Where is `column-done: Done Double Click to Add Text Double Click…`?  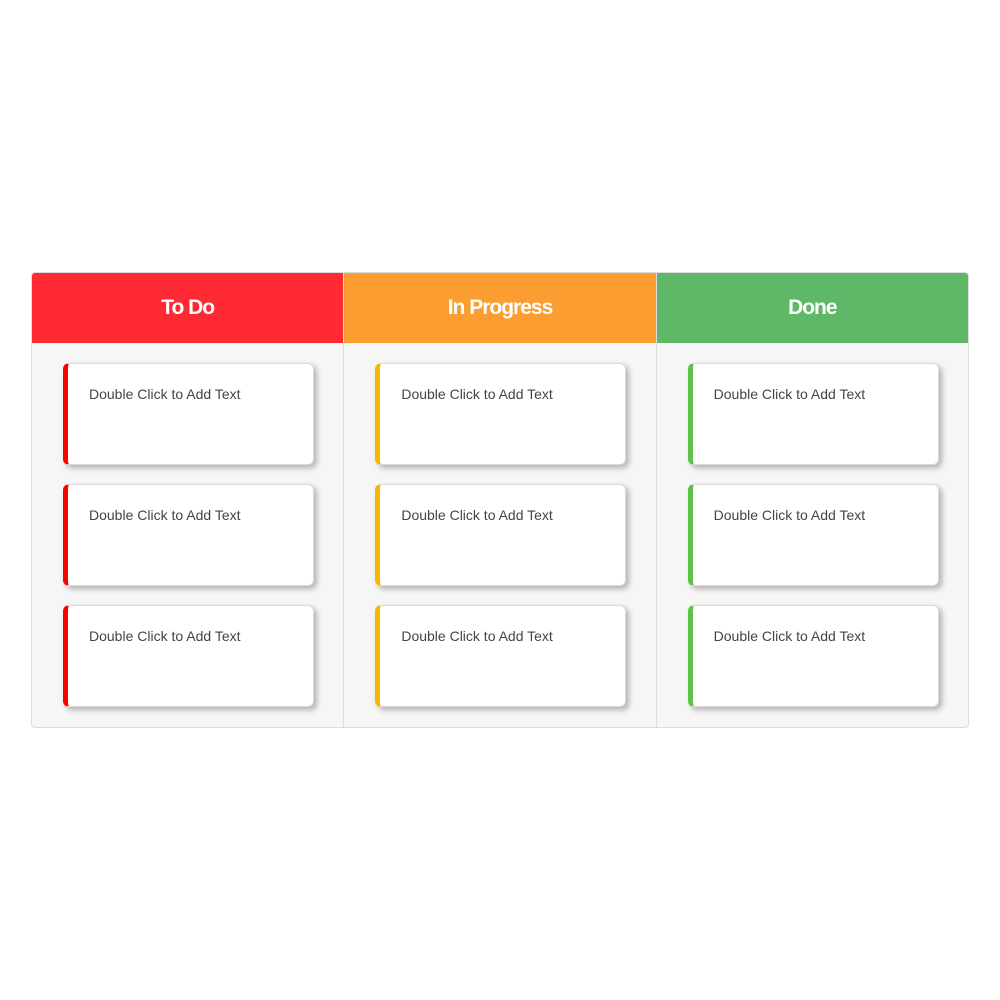
column-done: Done Double Click to Add Text Double Click… is located at coordinates (812, 500).